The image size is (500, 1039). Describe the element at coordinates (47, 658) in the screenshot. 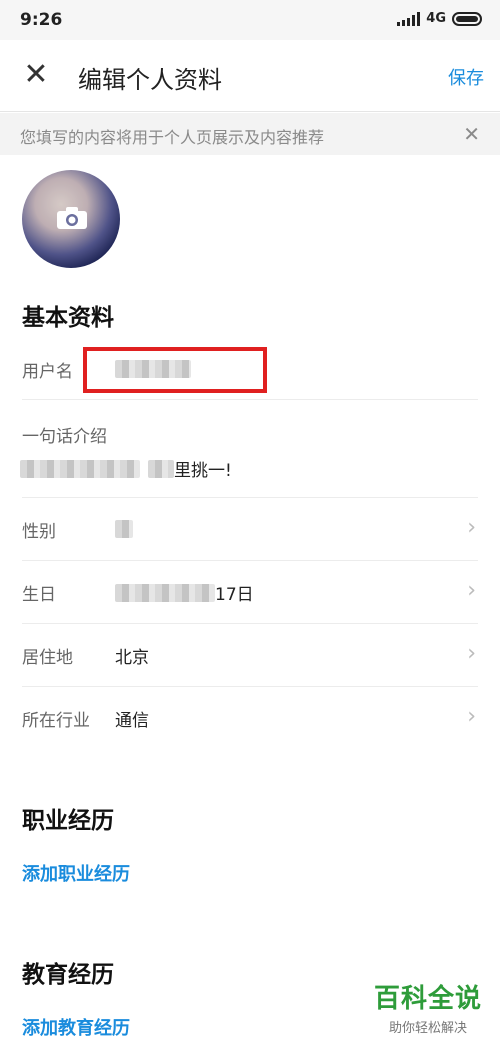

I see `location-label: 居住地` at that location.